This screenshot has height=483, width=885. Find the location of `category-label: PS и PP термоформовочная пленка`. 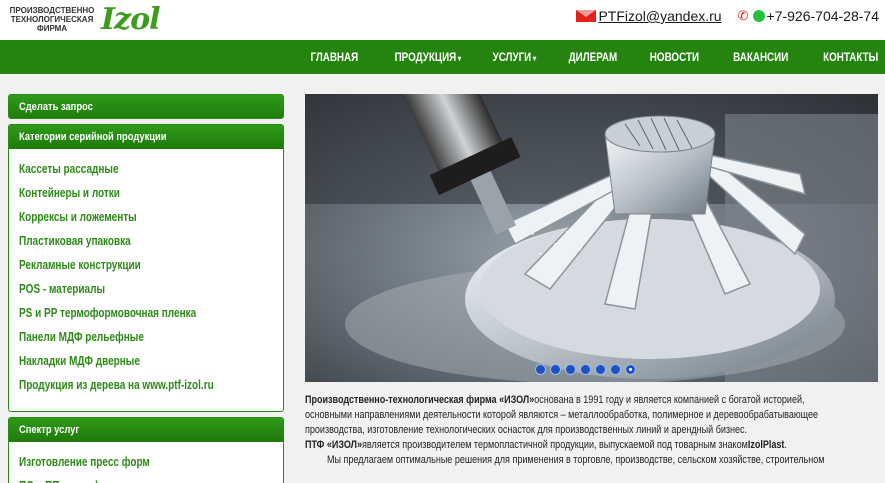

category-label: PS и PP термоформовочная пленка is located at coordinates (108, 313).